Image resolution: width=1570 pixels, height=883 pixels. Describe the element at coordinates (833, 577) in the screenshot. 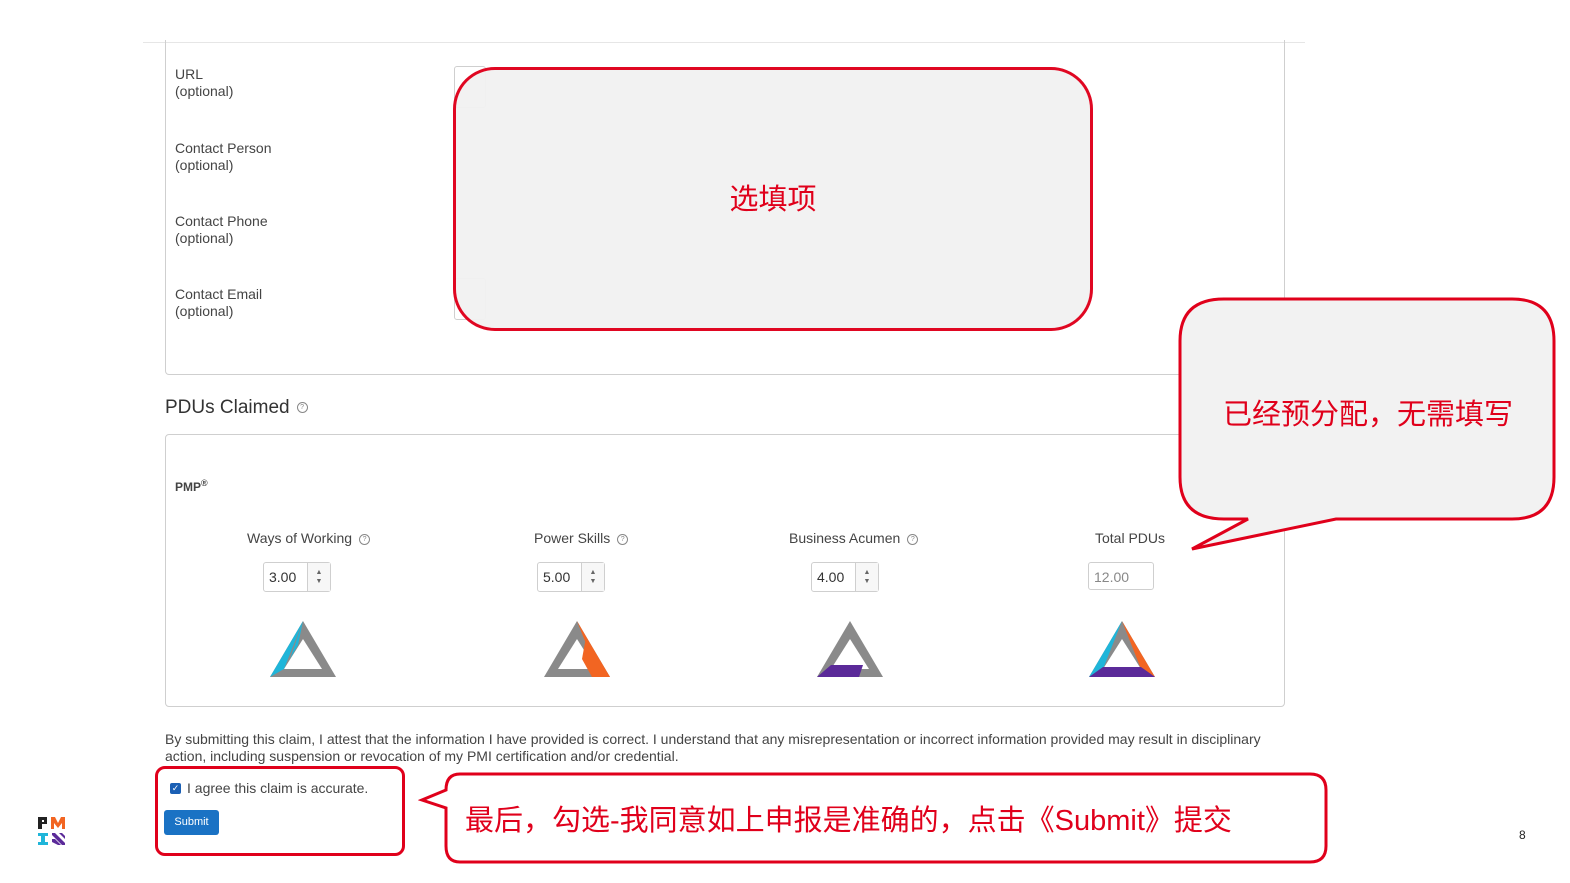

I see `stepper-value: 4.00` at that location.